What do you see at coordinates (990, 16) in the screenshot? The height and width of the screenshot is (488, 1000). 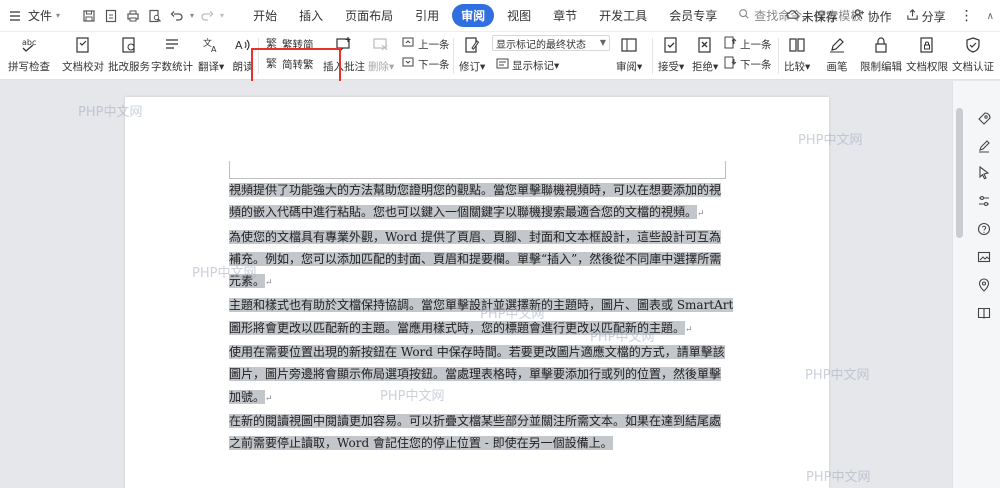 I see `chevron-up-icon: ∧` at bounding box center [990, 16].